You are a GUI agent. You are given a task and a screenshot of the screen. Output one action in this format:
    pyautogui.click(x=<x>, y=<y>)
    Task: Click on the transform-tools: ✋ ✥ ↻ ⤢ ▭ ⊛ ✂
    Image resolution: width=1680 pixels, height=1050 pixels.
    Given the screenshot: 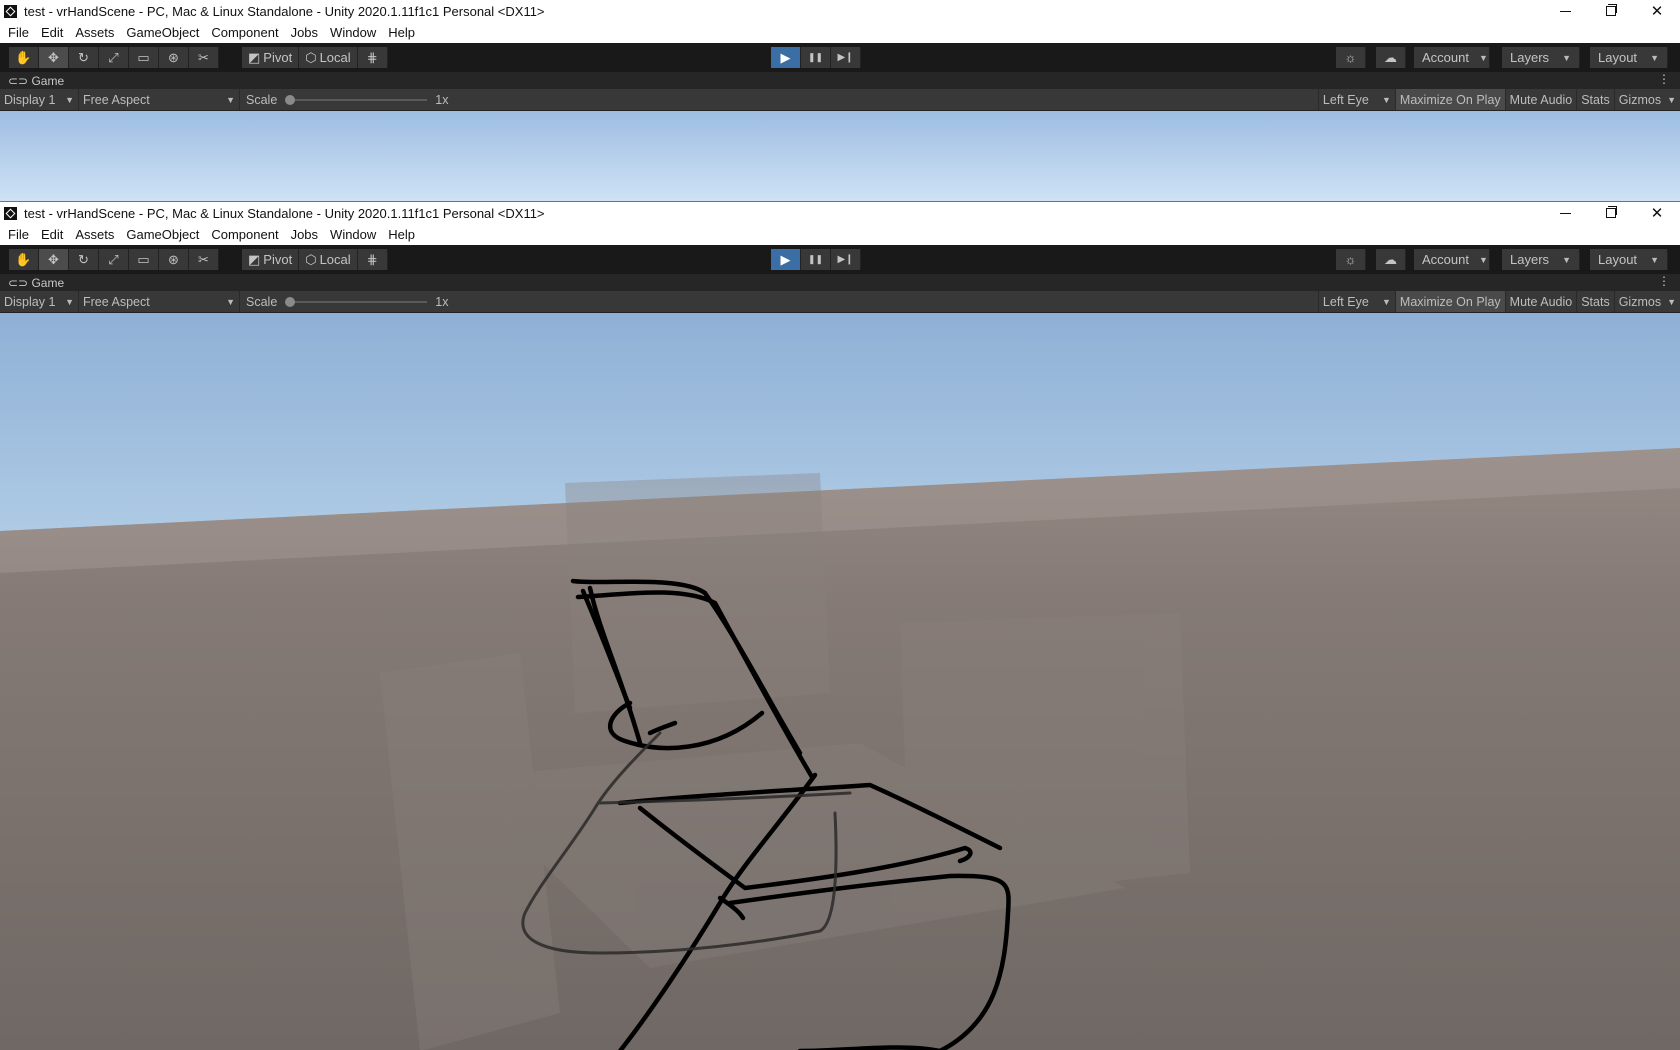 What is the action you would take?
    pyautogui.click(x=114, y=259)
    